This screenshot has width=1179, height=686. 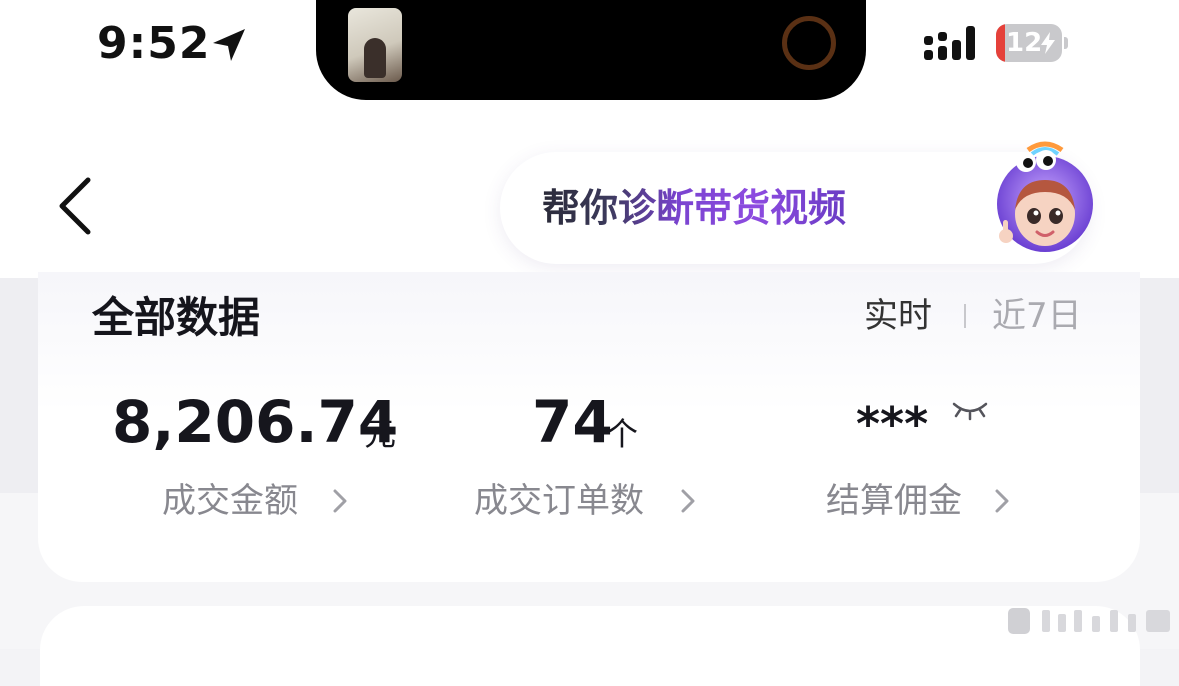 I want to click on commission-value: ***, so click(x=892, y=424).